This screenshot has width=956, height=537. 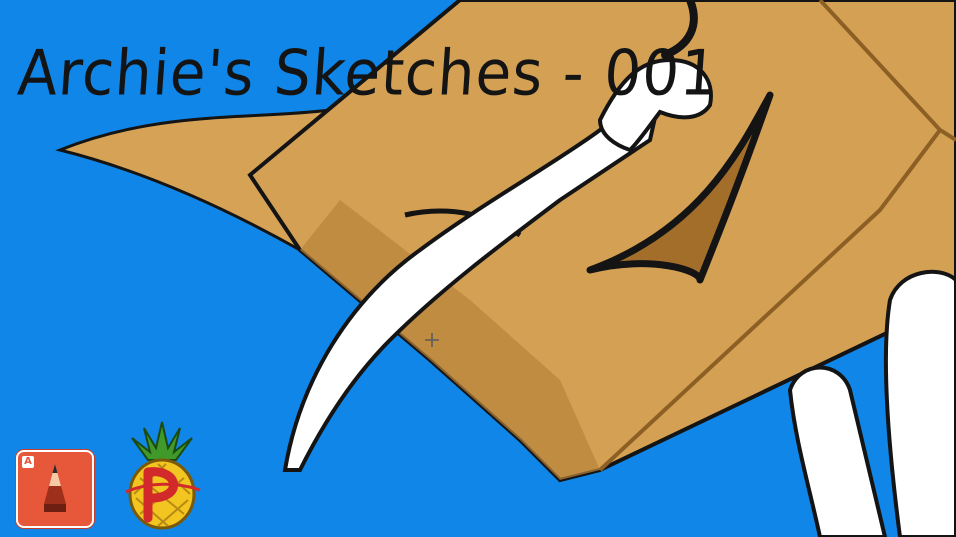 I want to click on sketchbook-app-icon: A, so click(x=55, y=489).